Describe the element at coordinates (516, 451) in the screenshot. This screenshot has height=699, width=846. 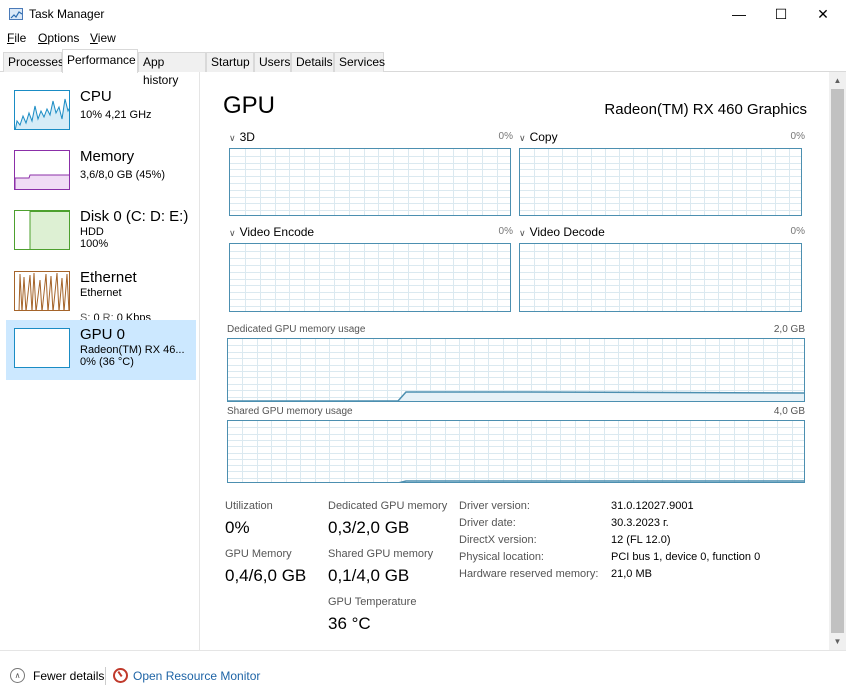
I see `shared-memory-graph` at that location.